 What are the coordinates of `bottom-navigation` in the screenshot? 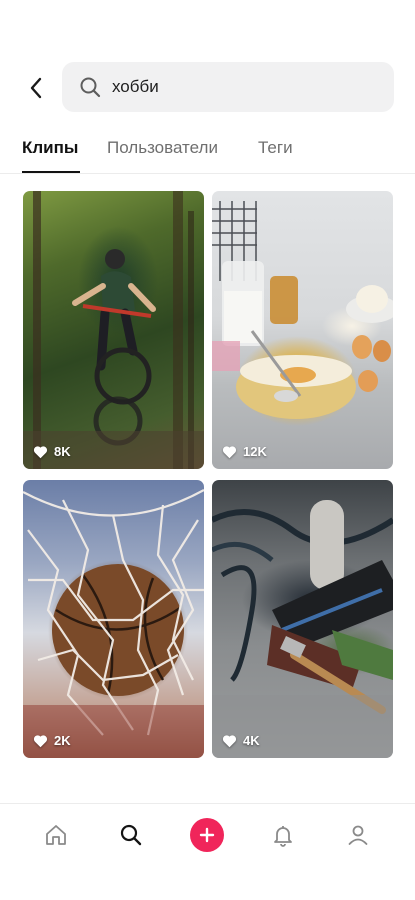 It's located at (207, 834).